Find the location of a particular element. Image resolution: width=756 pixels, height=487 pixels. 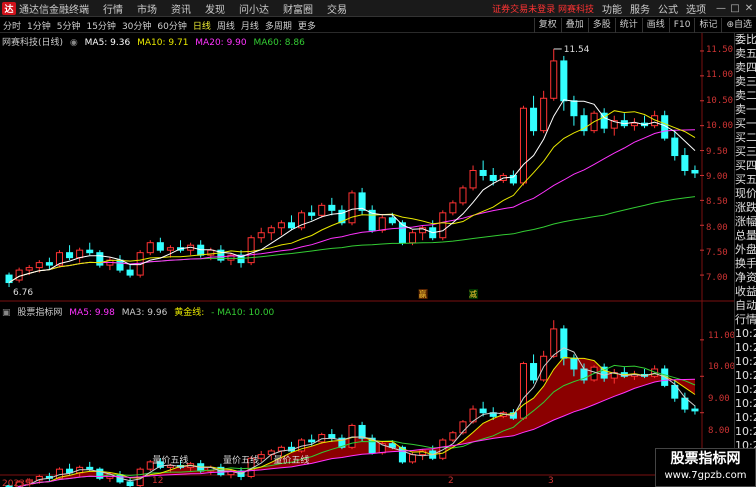

tool-overlay: 叠加 is located at coordinates (574, 25).